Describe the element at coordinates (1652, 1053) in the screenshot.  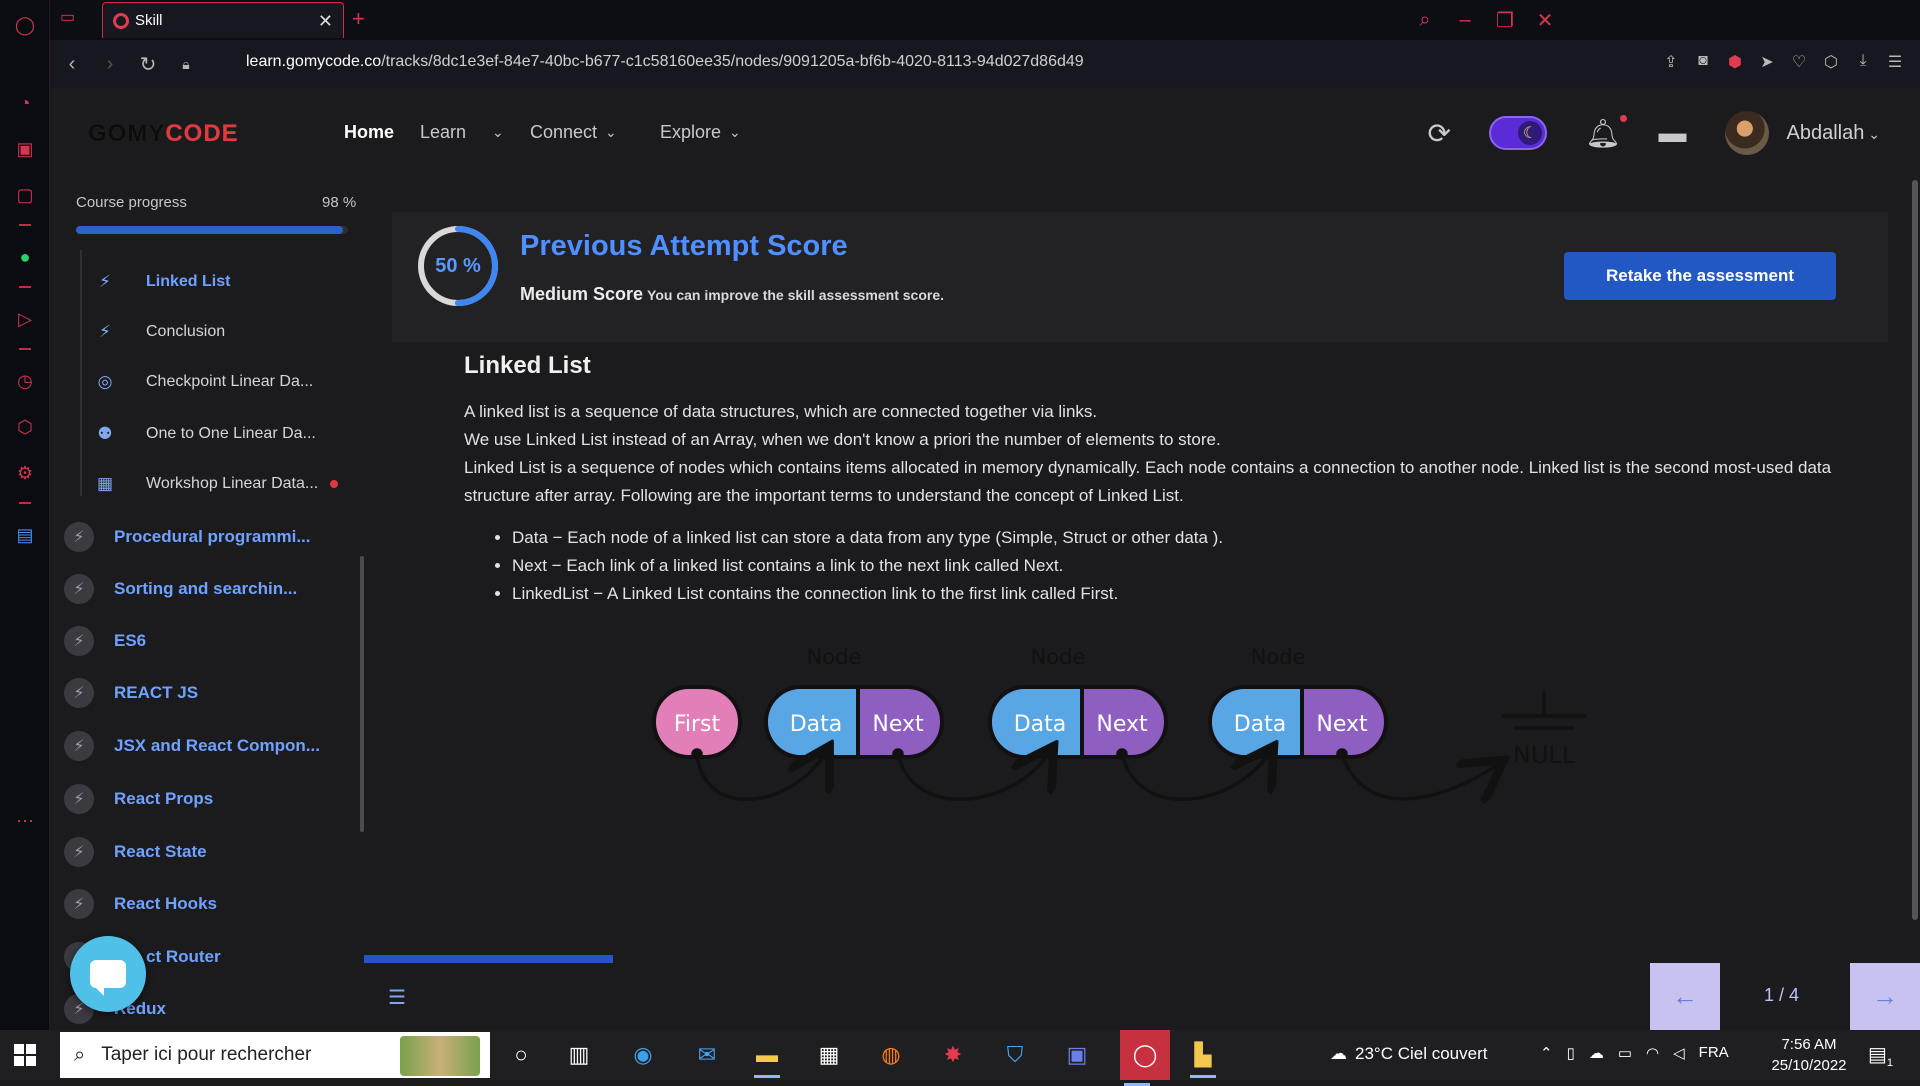
I see `wifi-icon: ◠` at that location.